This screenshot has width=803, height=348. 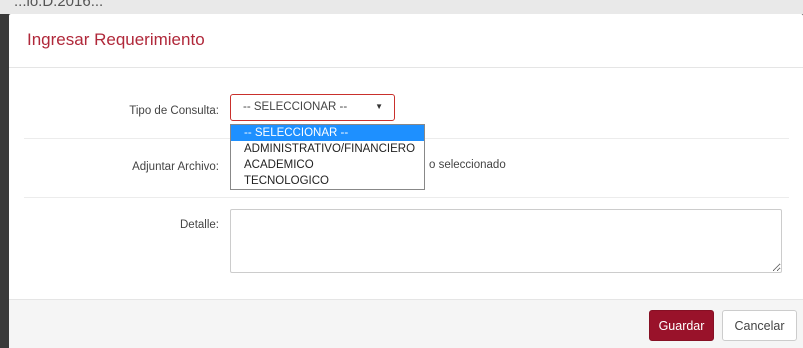 I want to click on dropdown-option: ADMINISTRATIVO/FINANCIERO, so click(x=327, y=149).